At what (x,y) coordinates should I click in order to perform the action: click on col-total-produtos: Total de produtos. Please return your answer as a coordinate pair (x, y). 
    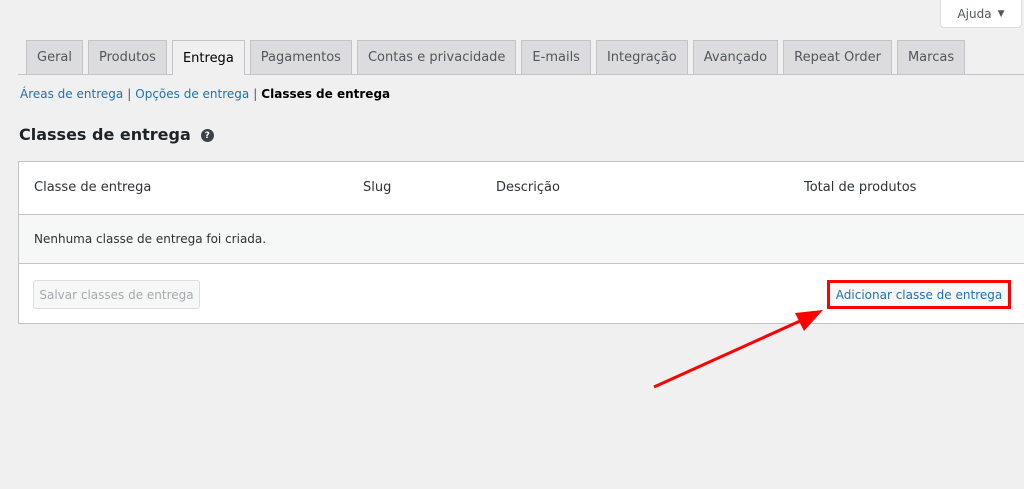
    Looking at the image, I should click on (860, 187).